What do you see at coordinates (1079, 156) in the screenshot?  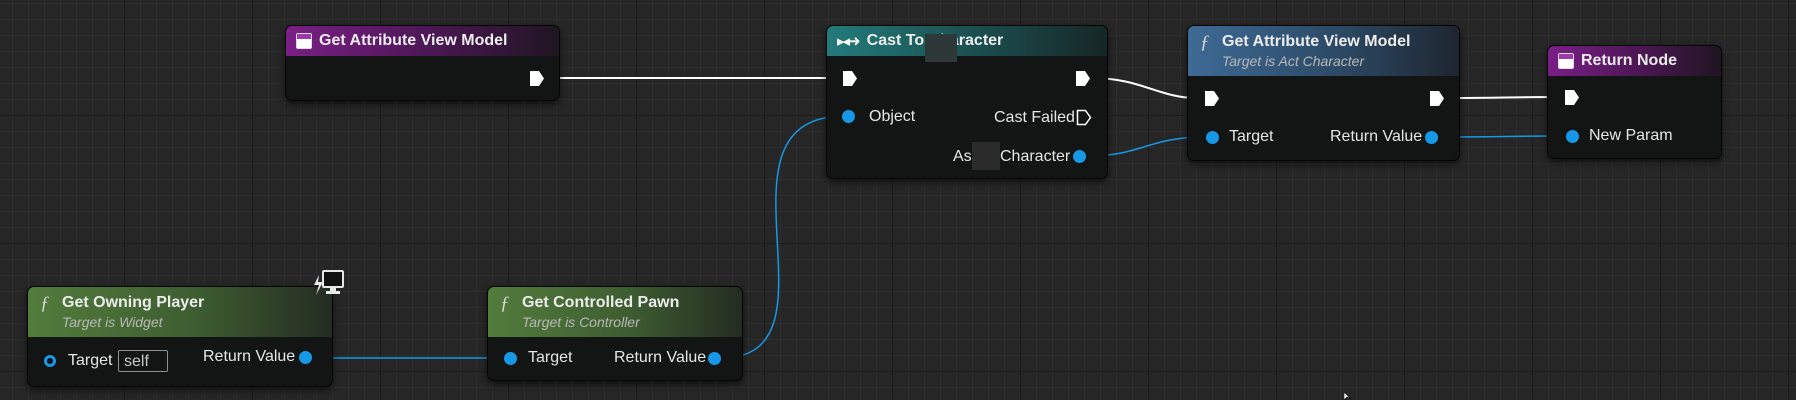 I see `as-character-output-pin` at bounding box center [1079, 156].